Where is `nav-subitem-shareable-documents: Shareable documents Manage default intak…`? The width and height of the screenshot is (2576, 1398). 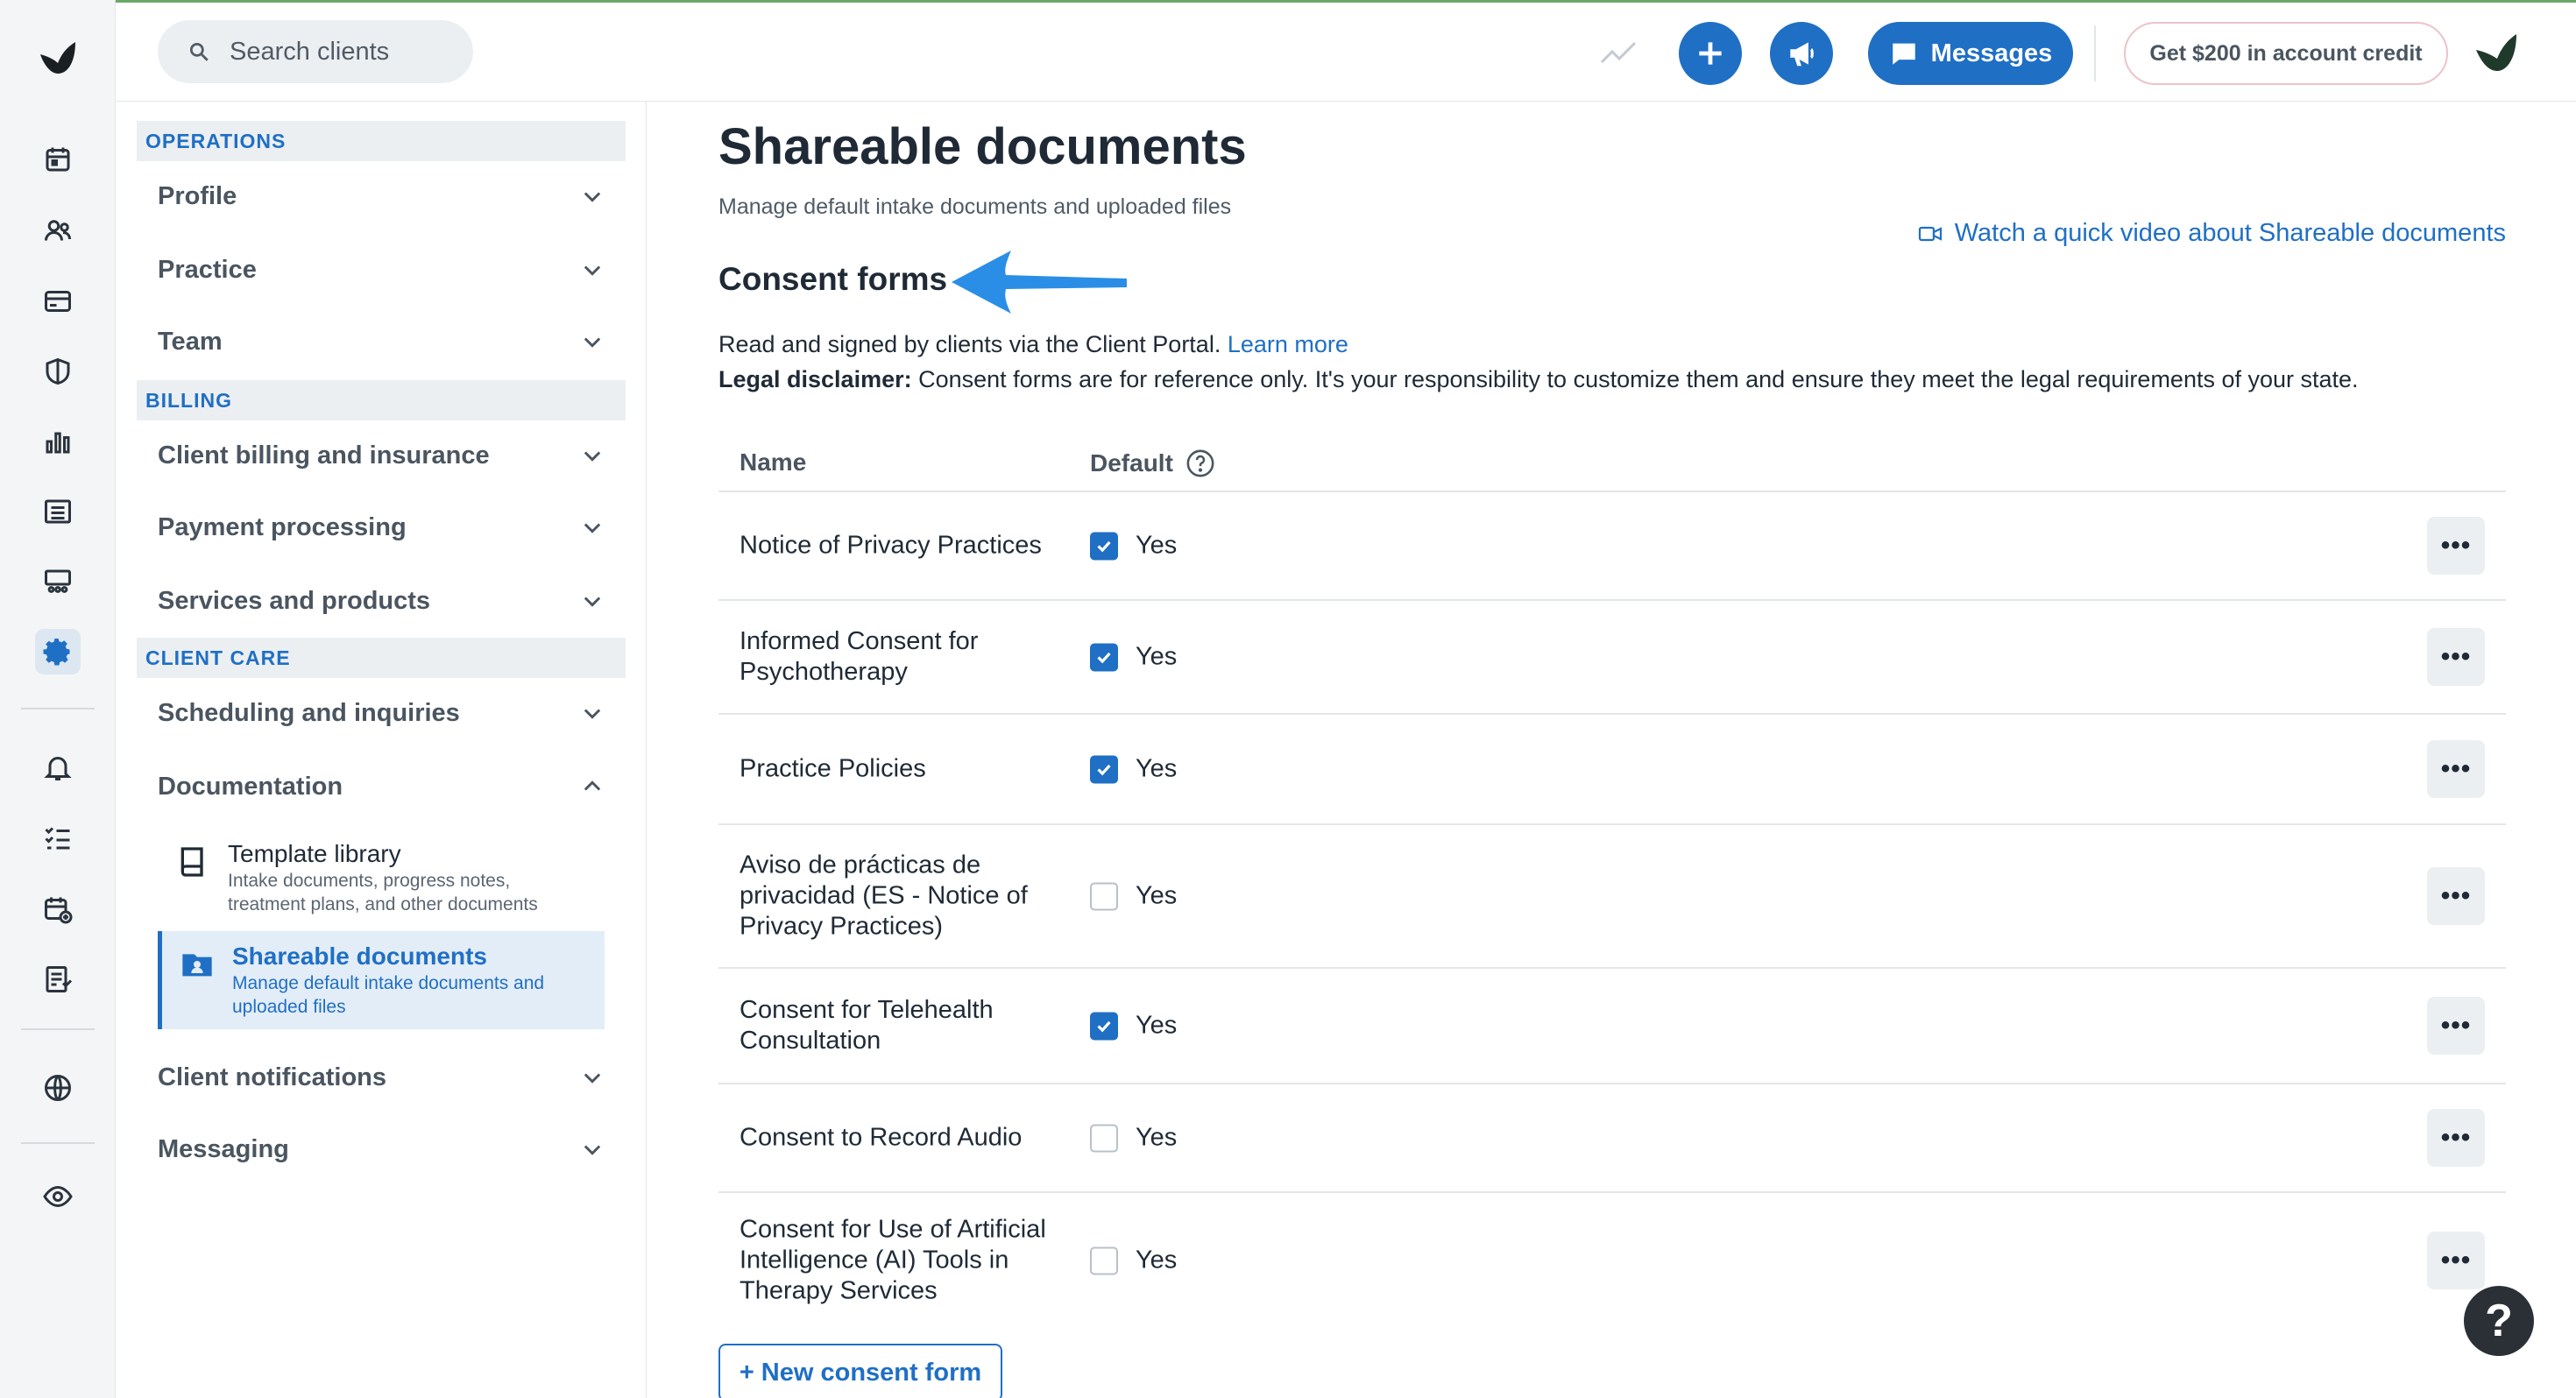 nav-subitem-shareable-documents: Shareable documents Manage default intak… is located at coordinates (381, 980).